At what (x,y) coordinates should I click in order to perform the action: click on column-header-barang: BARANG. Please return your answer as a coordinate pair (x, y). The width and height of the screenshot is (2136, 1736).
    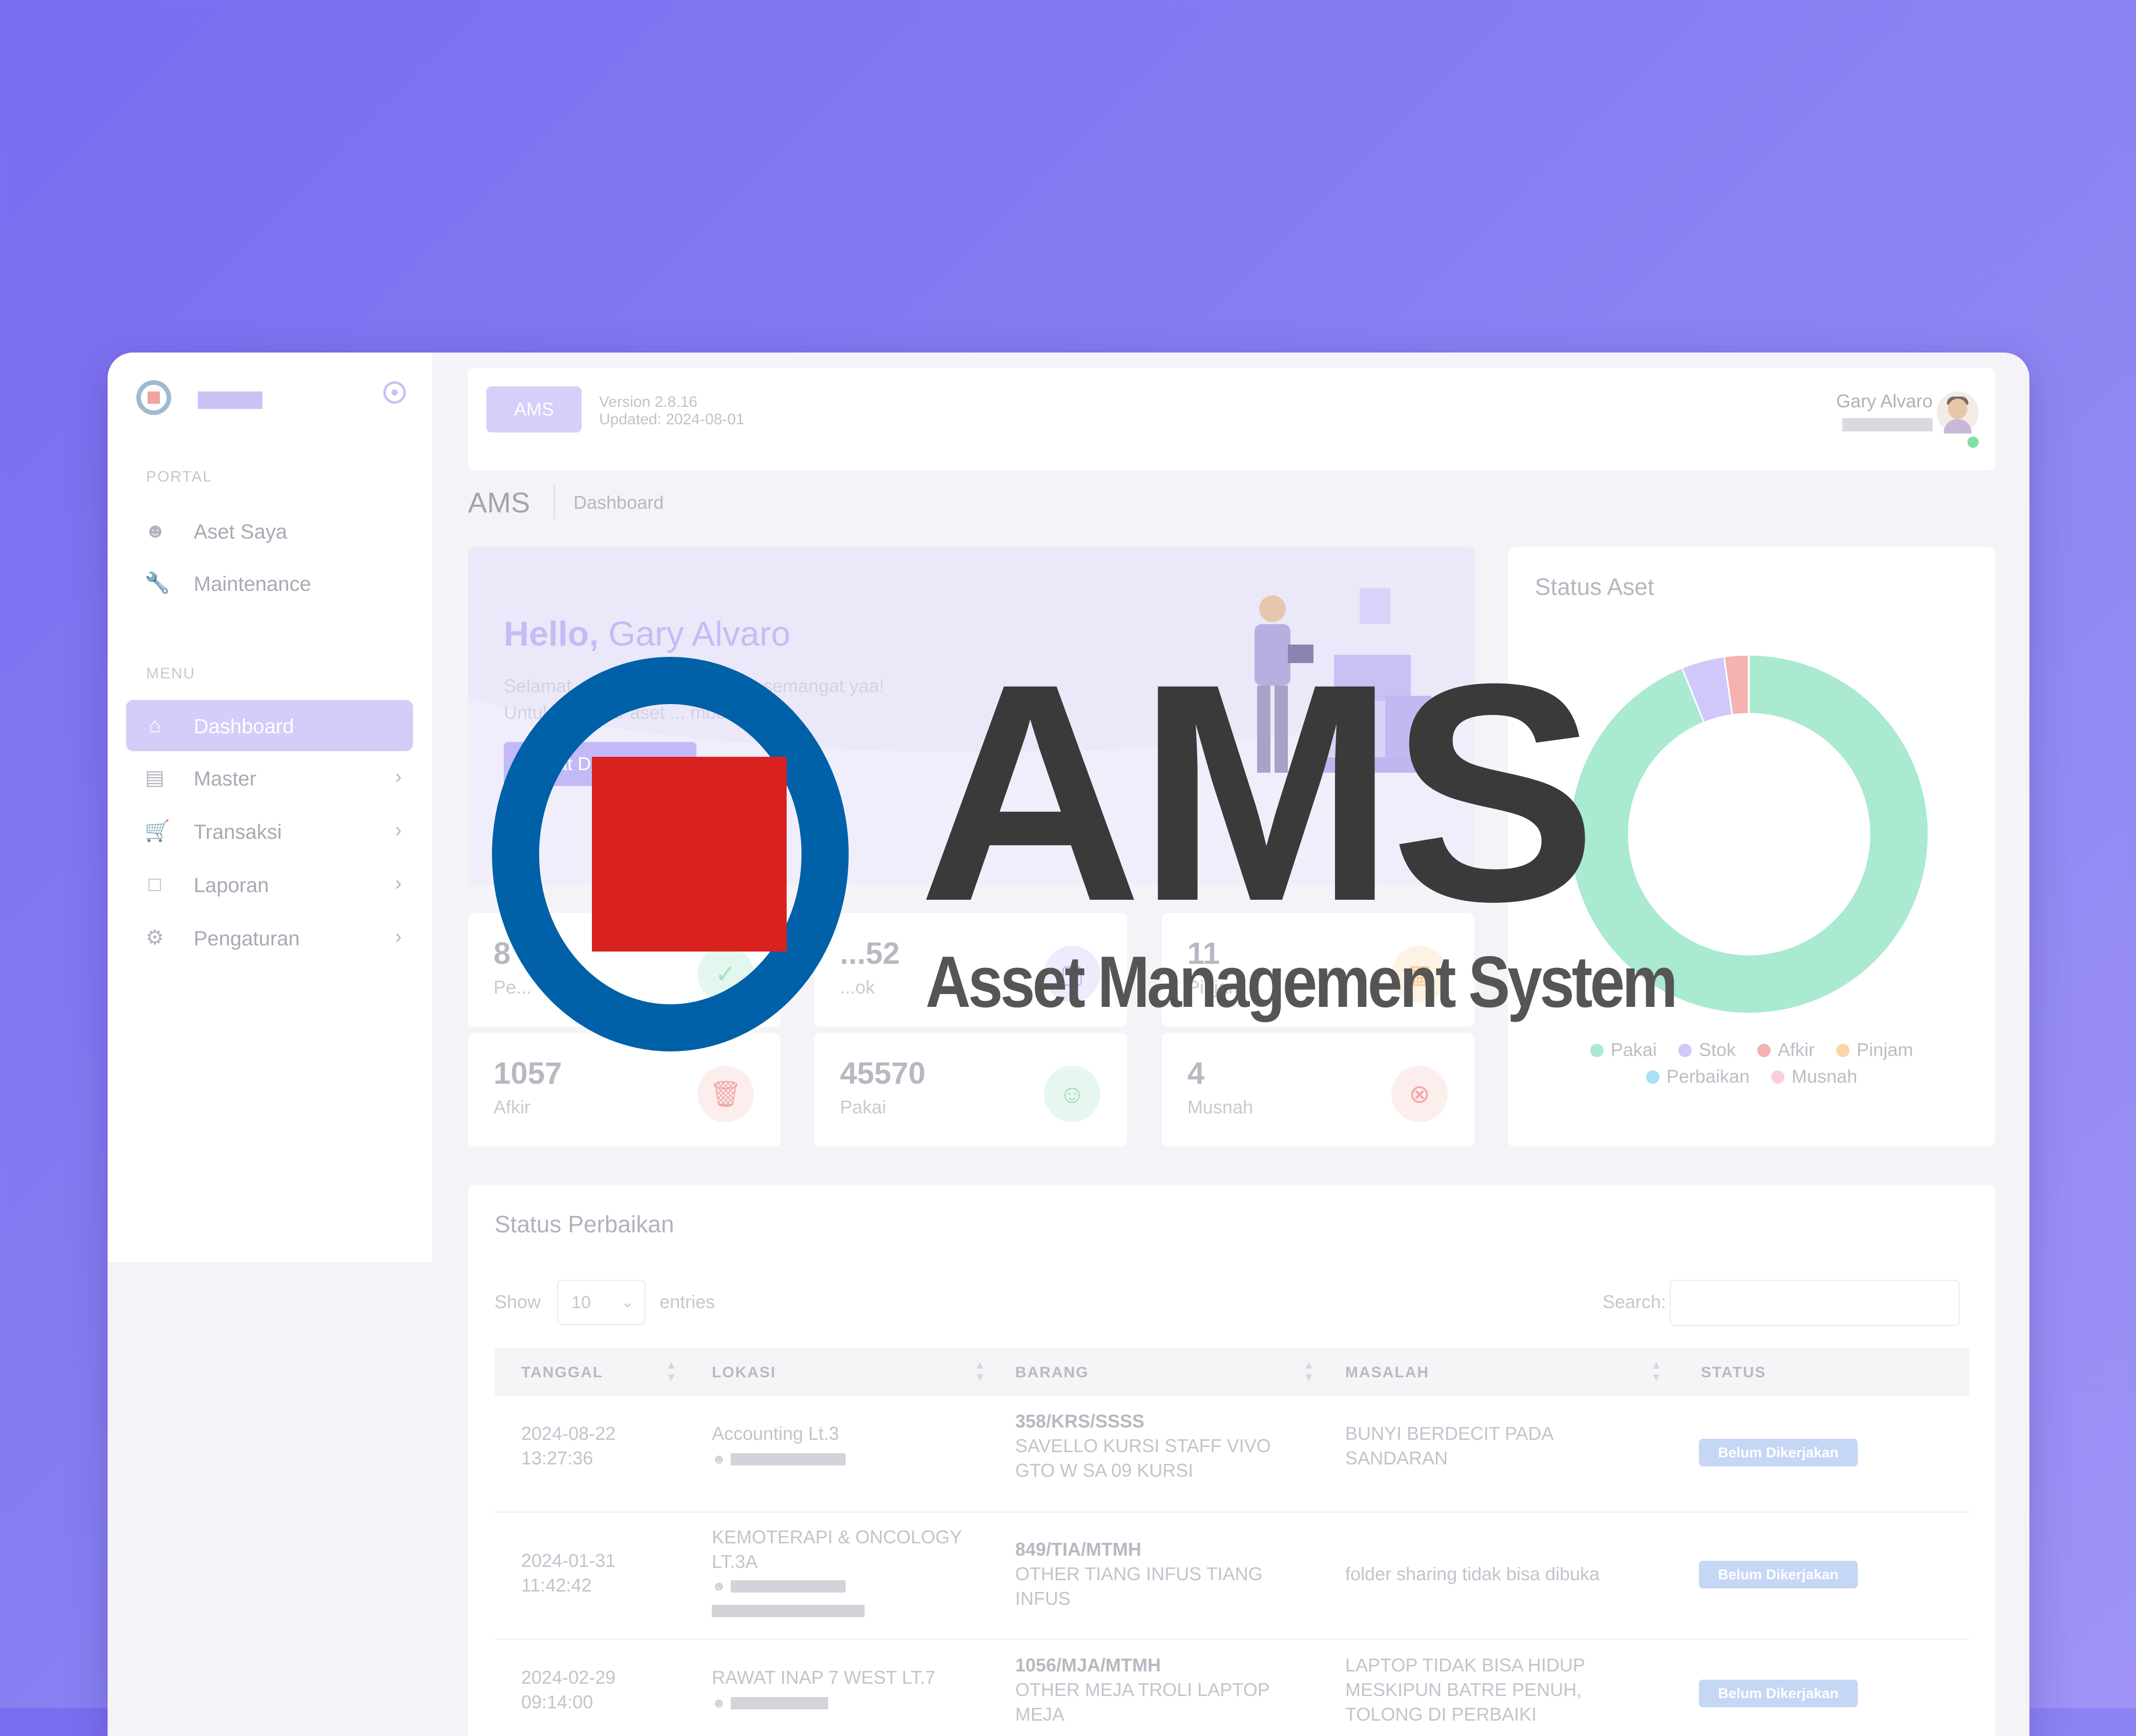
    Looking at the image, I should click on (1052, 1372).